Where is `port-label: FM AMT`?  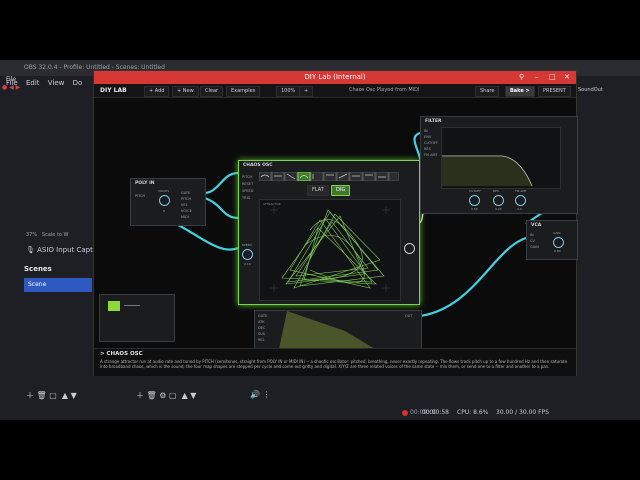 port-label: FM AMT is located at coordinates (431, 155).